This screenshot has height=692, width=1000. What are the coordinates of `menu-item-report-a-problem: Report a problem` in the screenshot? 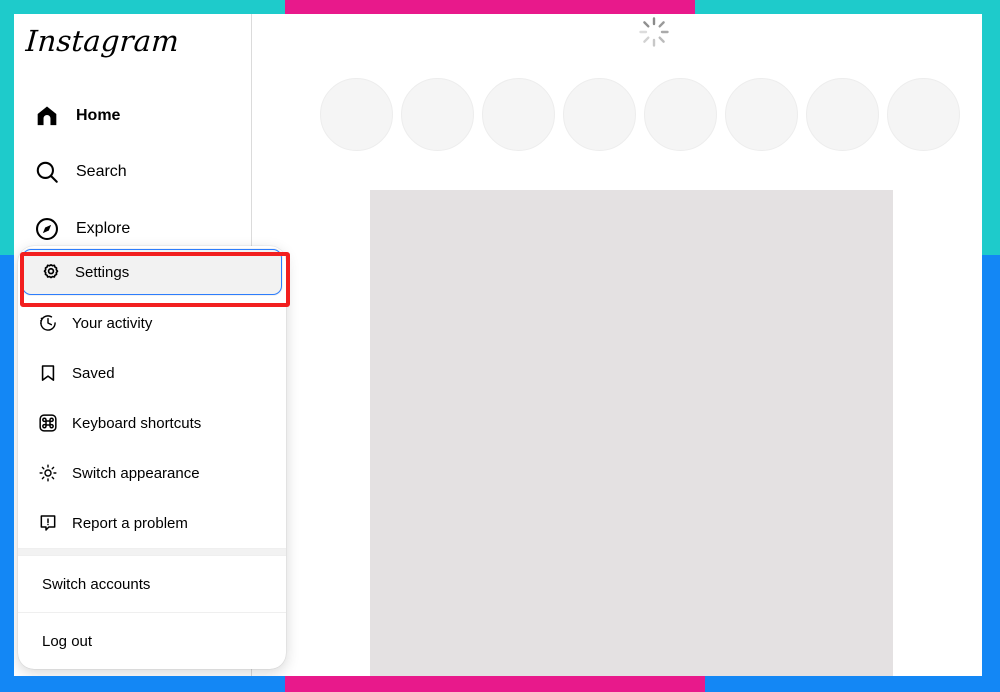 It's located at (152, 523).